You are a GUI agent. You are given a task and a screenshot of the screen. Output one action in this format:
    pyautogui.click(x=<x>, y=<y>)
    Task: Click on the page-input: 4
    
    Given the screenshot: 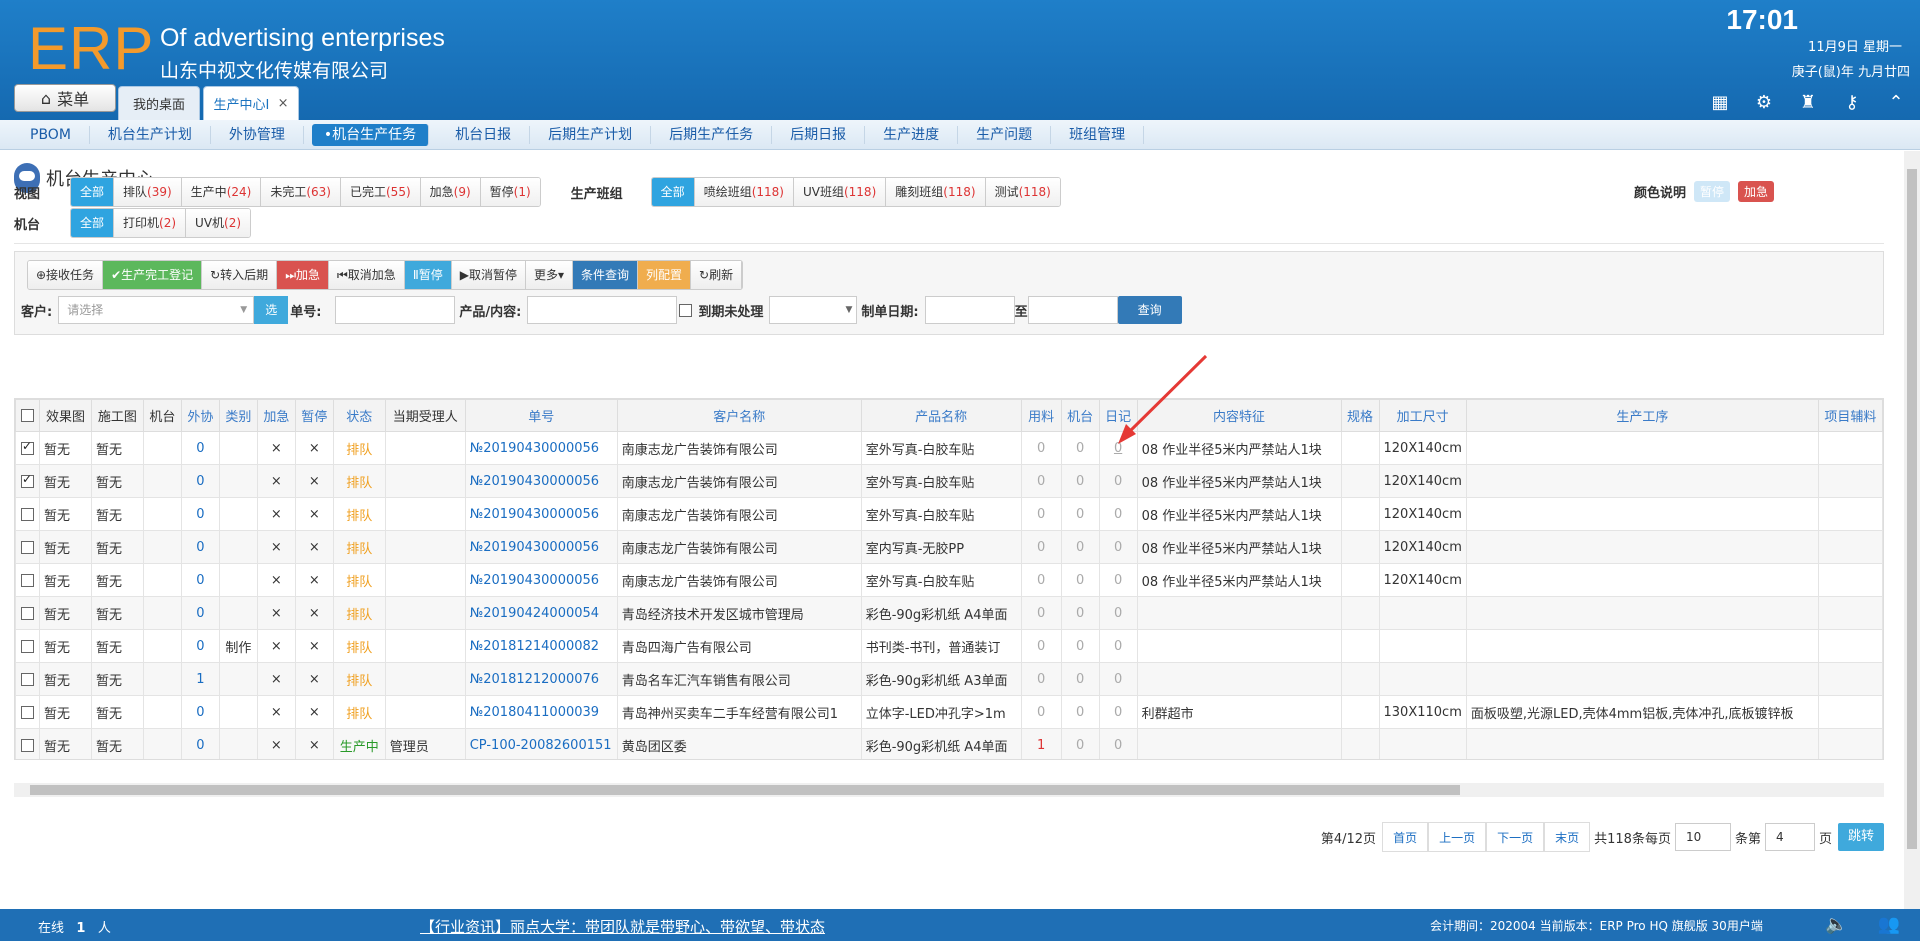 What is the action you would take?
    pyautogui.click(x=1789, y=837)
    